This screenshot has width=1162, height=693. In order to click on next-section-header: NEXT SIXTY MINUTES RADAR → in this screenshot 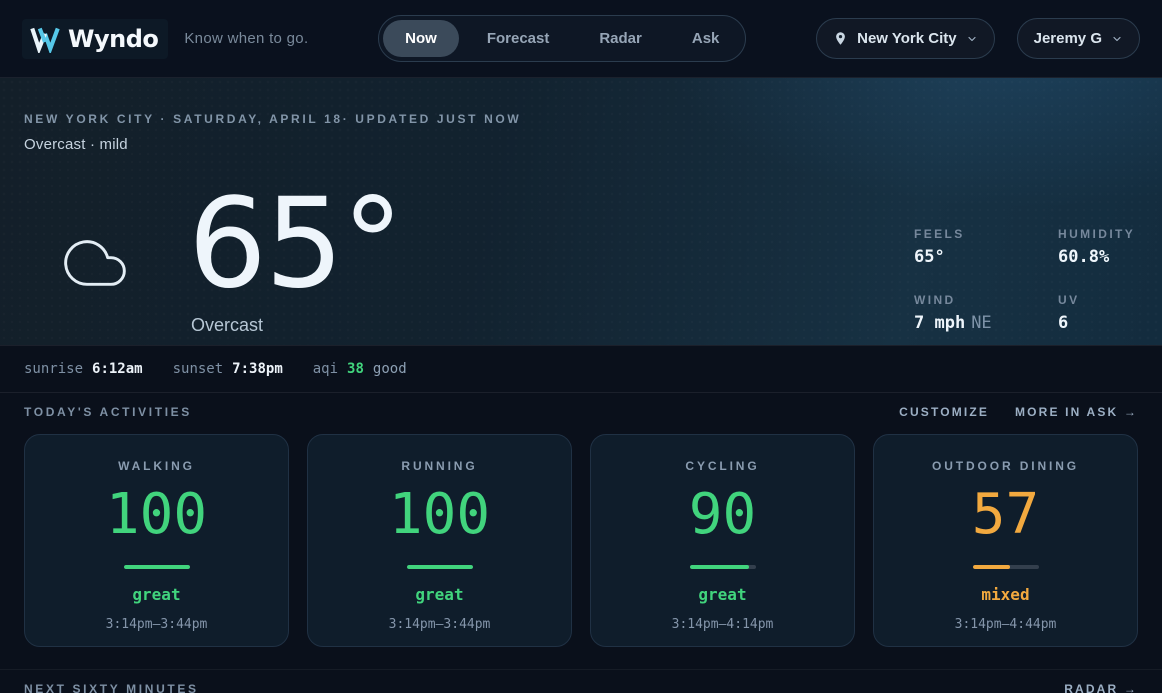, I will do `click(581, 681)`.